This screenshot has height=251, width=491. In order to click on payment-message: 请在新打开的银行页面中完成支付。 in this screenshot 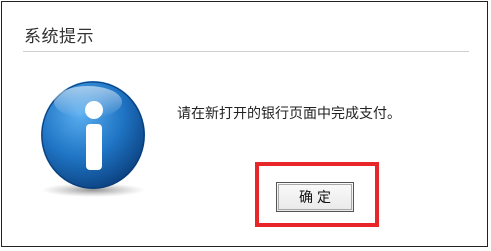, I will do `click(289, 114)`.